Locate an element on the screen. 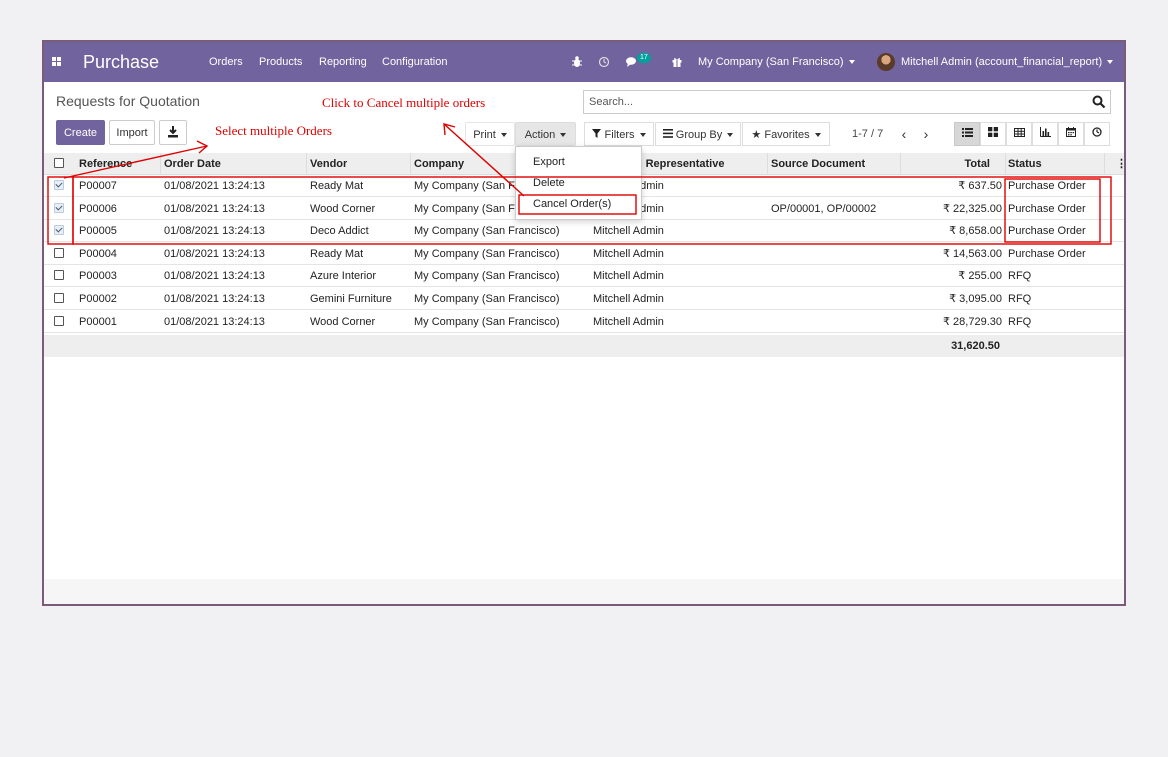 This screenshot has height=757, width=1168. cell-vendor: Deco Addict is located at coordinates (339, 231).